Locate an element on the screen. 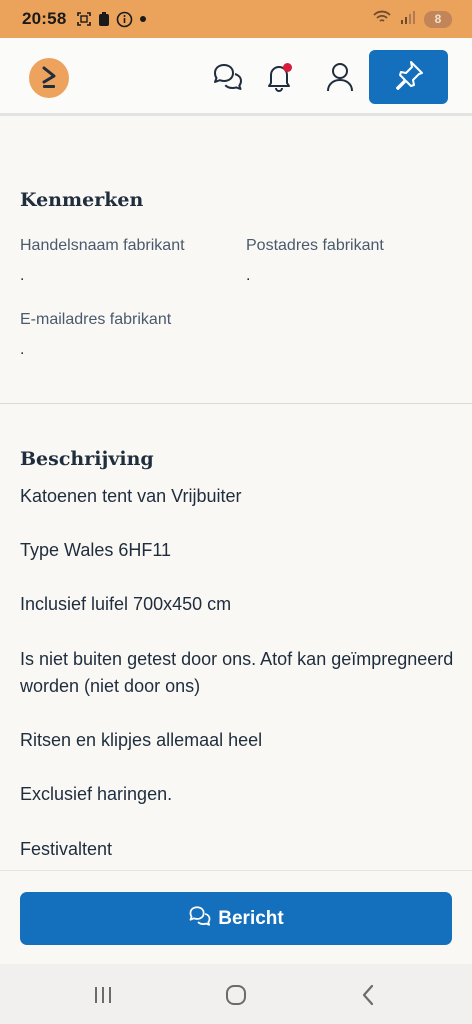 Image resolution: width=472 pixels, height=1024 pixels. system-nav-bar is located at coordinates (236, 994).